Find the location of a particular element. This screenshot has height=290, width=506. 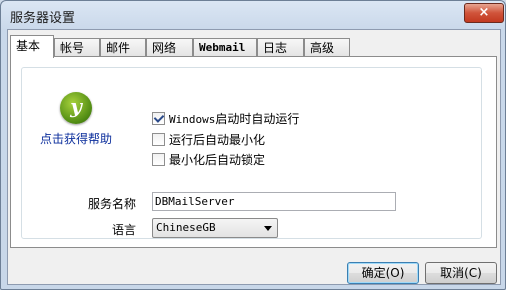

tab-network: 网络 is located at coordinates (169, 47).